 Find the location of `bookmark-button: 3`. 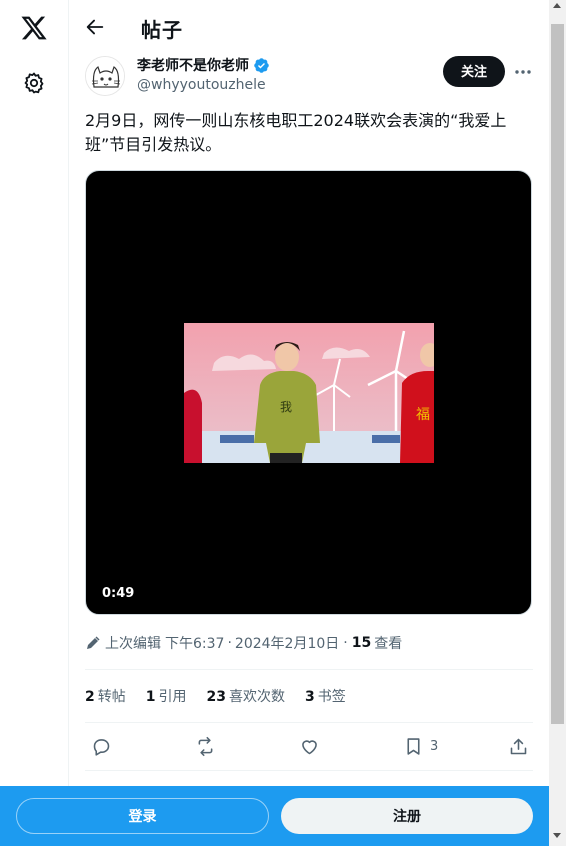

bookmark-button: 3 is located at coordinates (420, 746).